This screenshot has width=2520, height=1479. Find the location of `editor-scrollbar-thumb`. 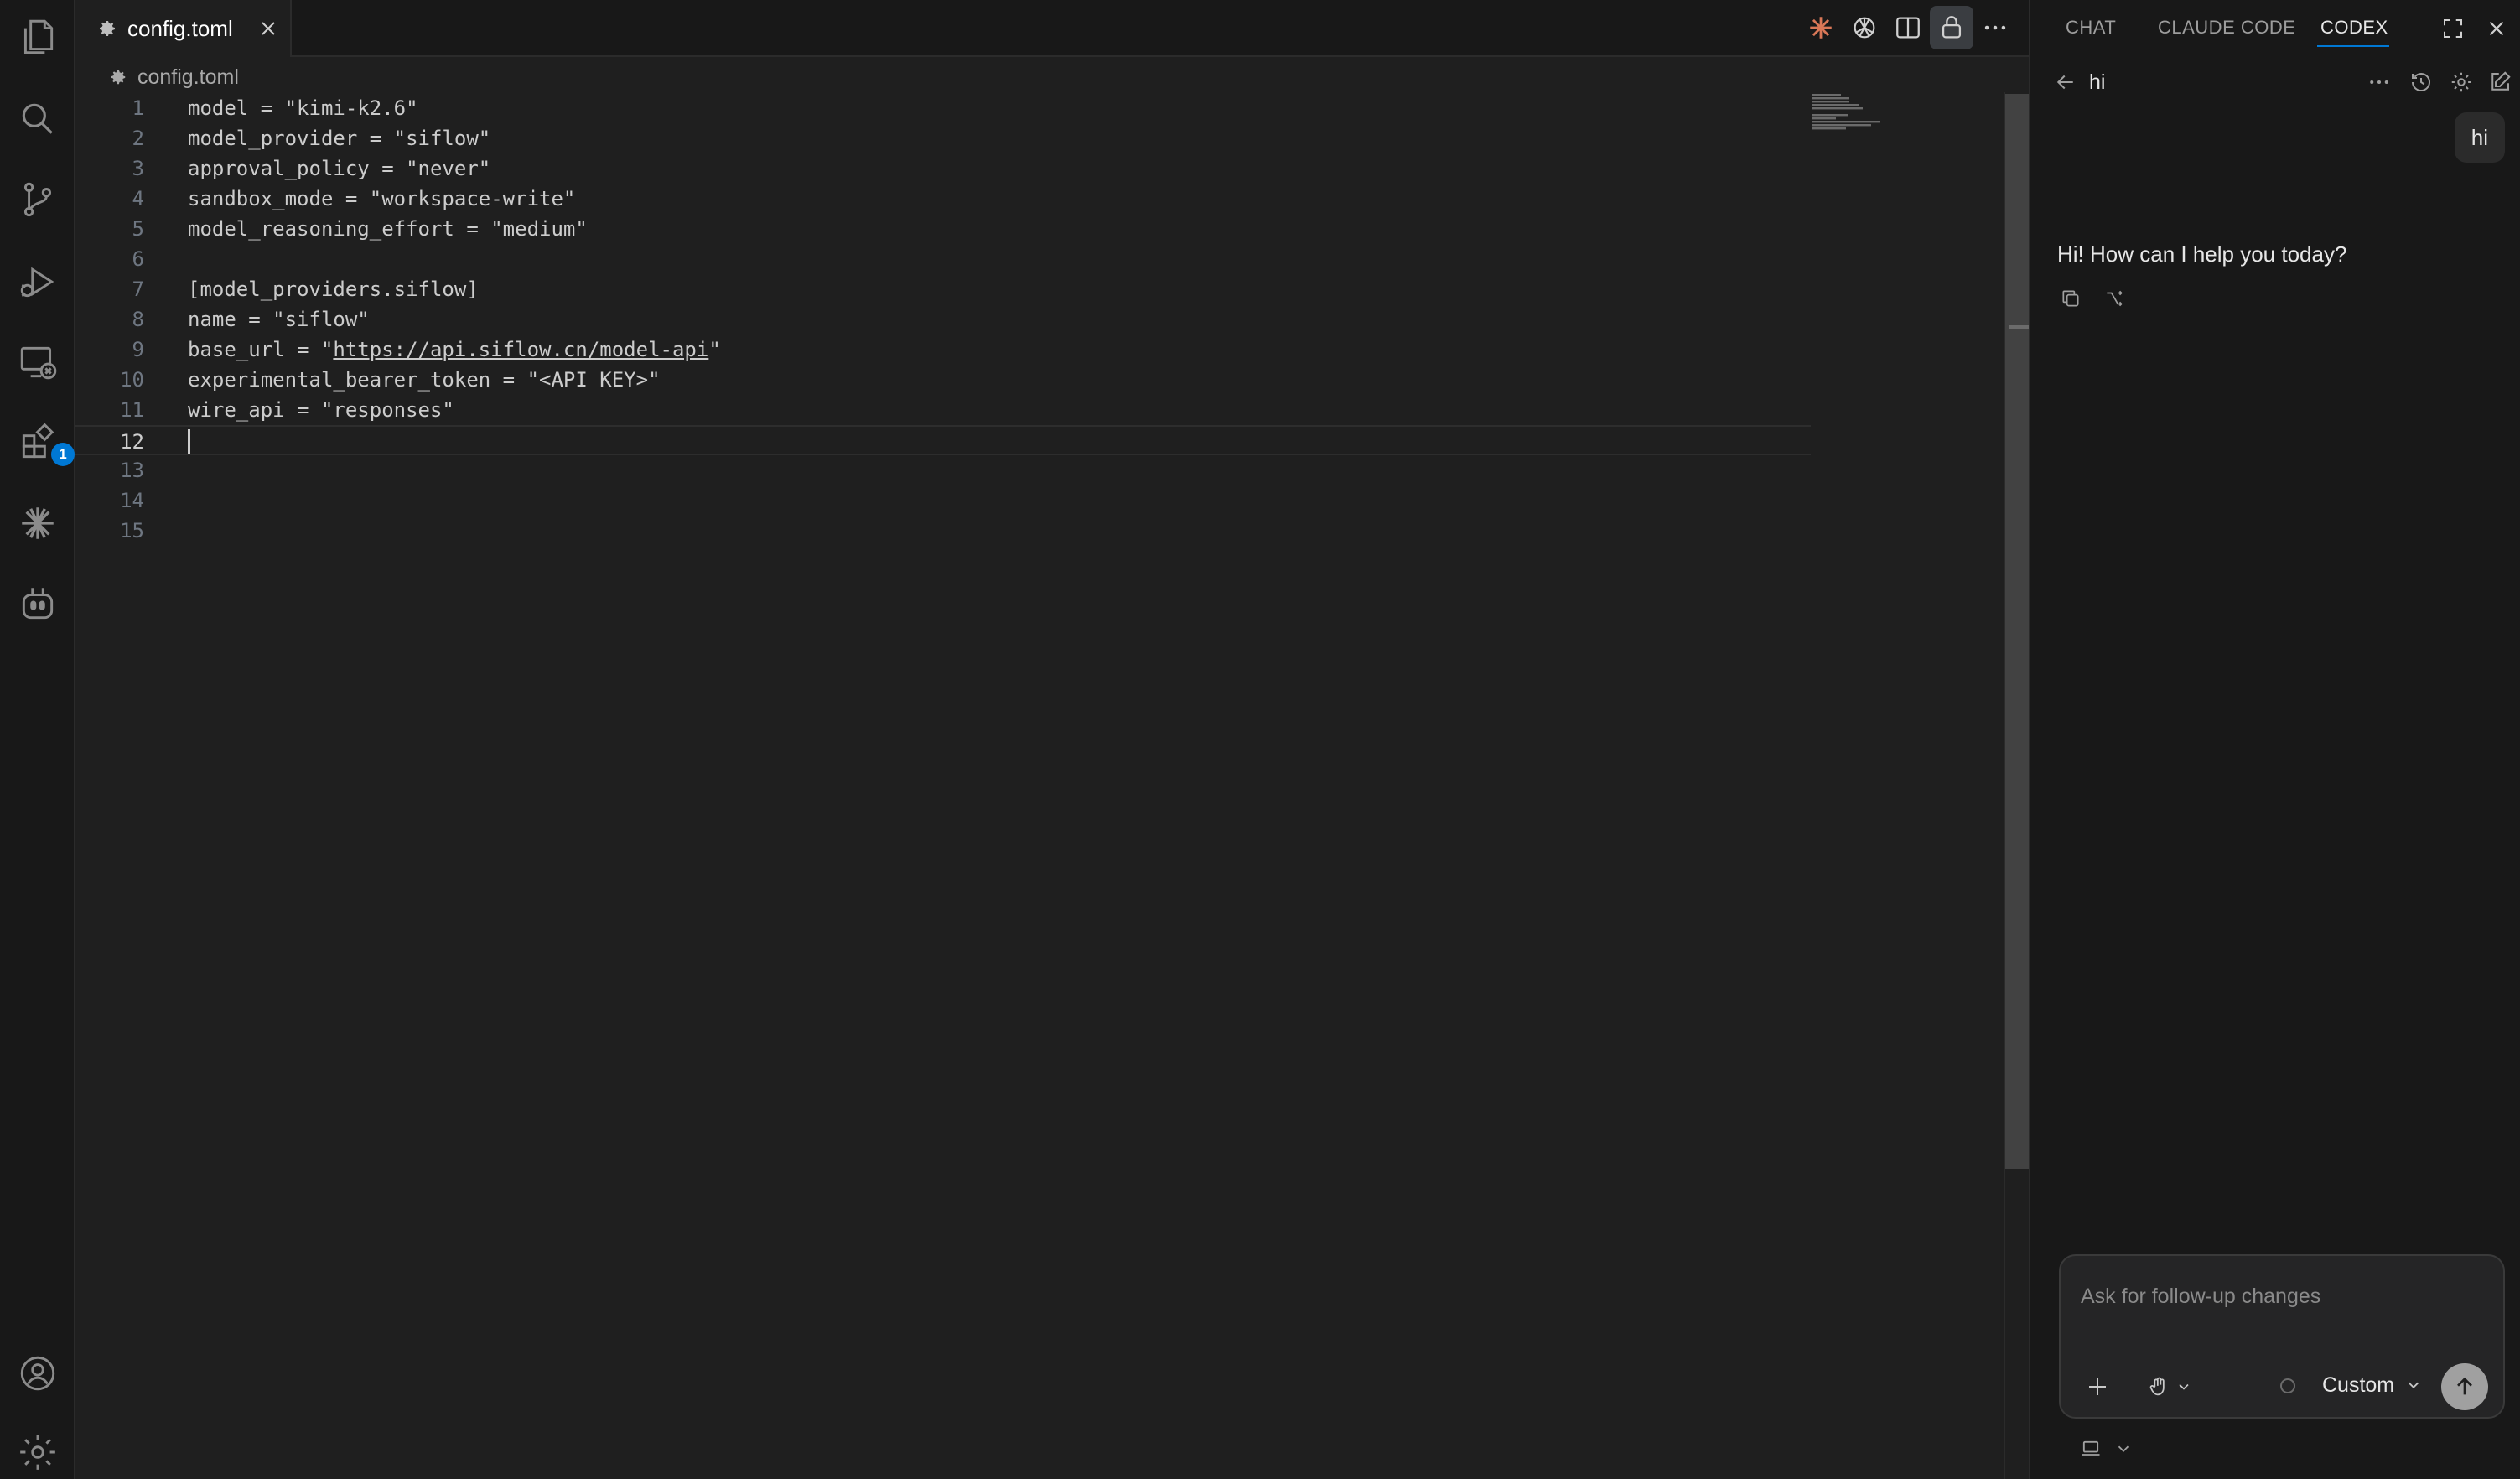

editor-scrollbar-thumb is located at coordinates (2017, 631).